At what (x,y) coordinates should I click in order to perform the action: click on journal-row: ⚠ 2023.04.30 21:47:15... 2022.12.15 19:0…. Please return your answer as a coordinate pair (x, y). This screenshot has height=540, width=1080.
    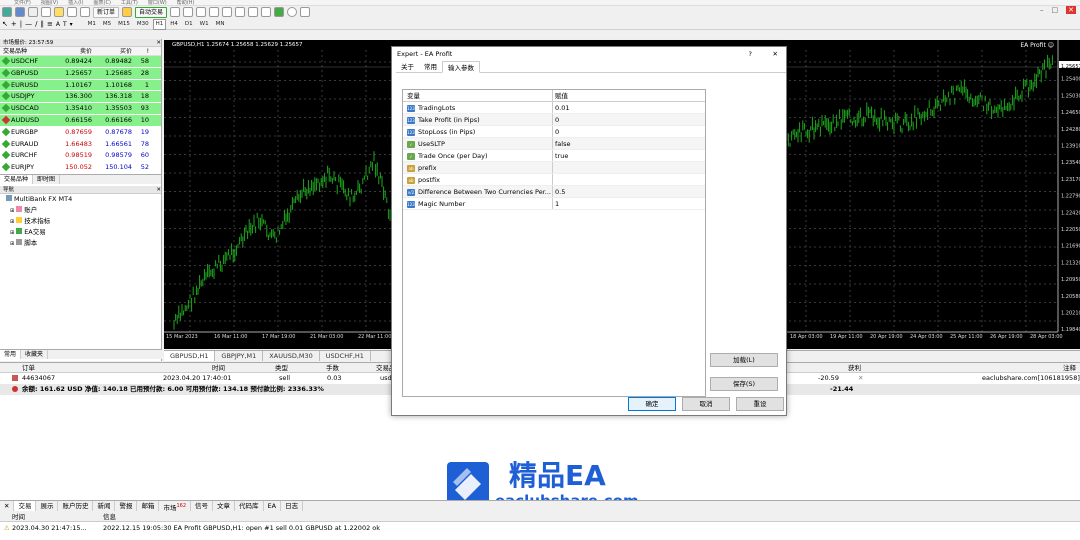
    Looking at the image, I should click on (540, 528).